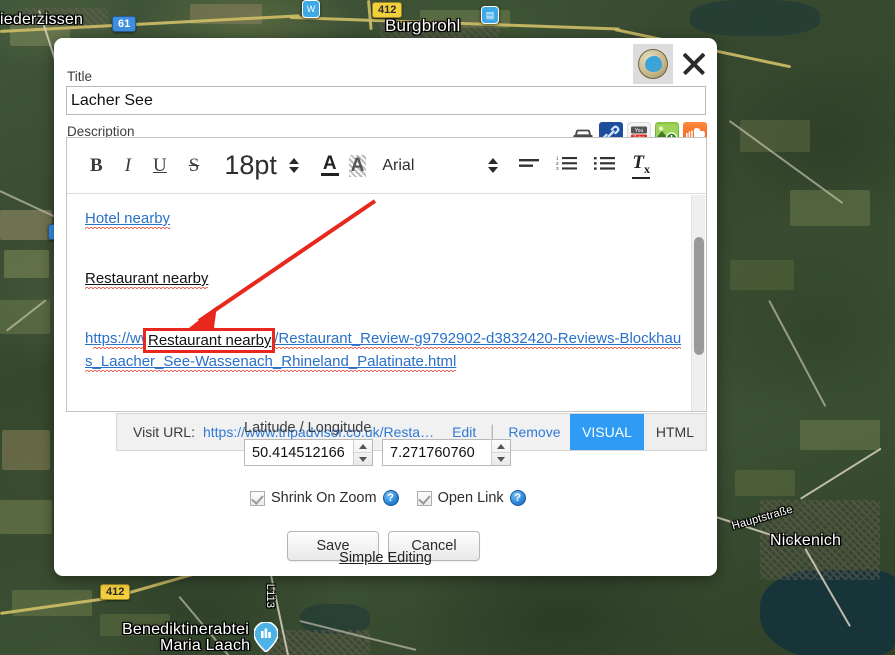 The image size is (895, 655). What do you see at coordinates (80, 76) in the screenshot?
I see `title-label: Title` at bounding box center [80, 76].